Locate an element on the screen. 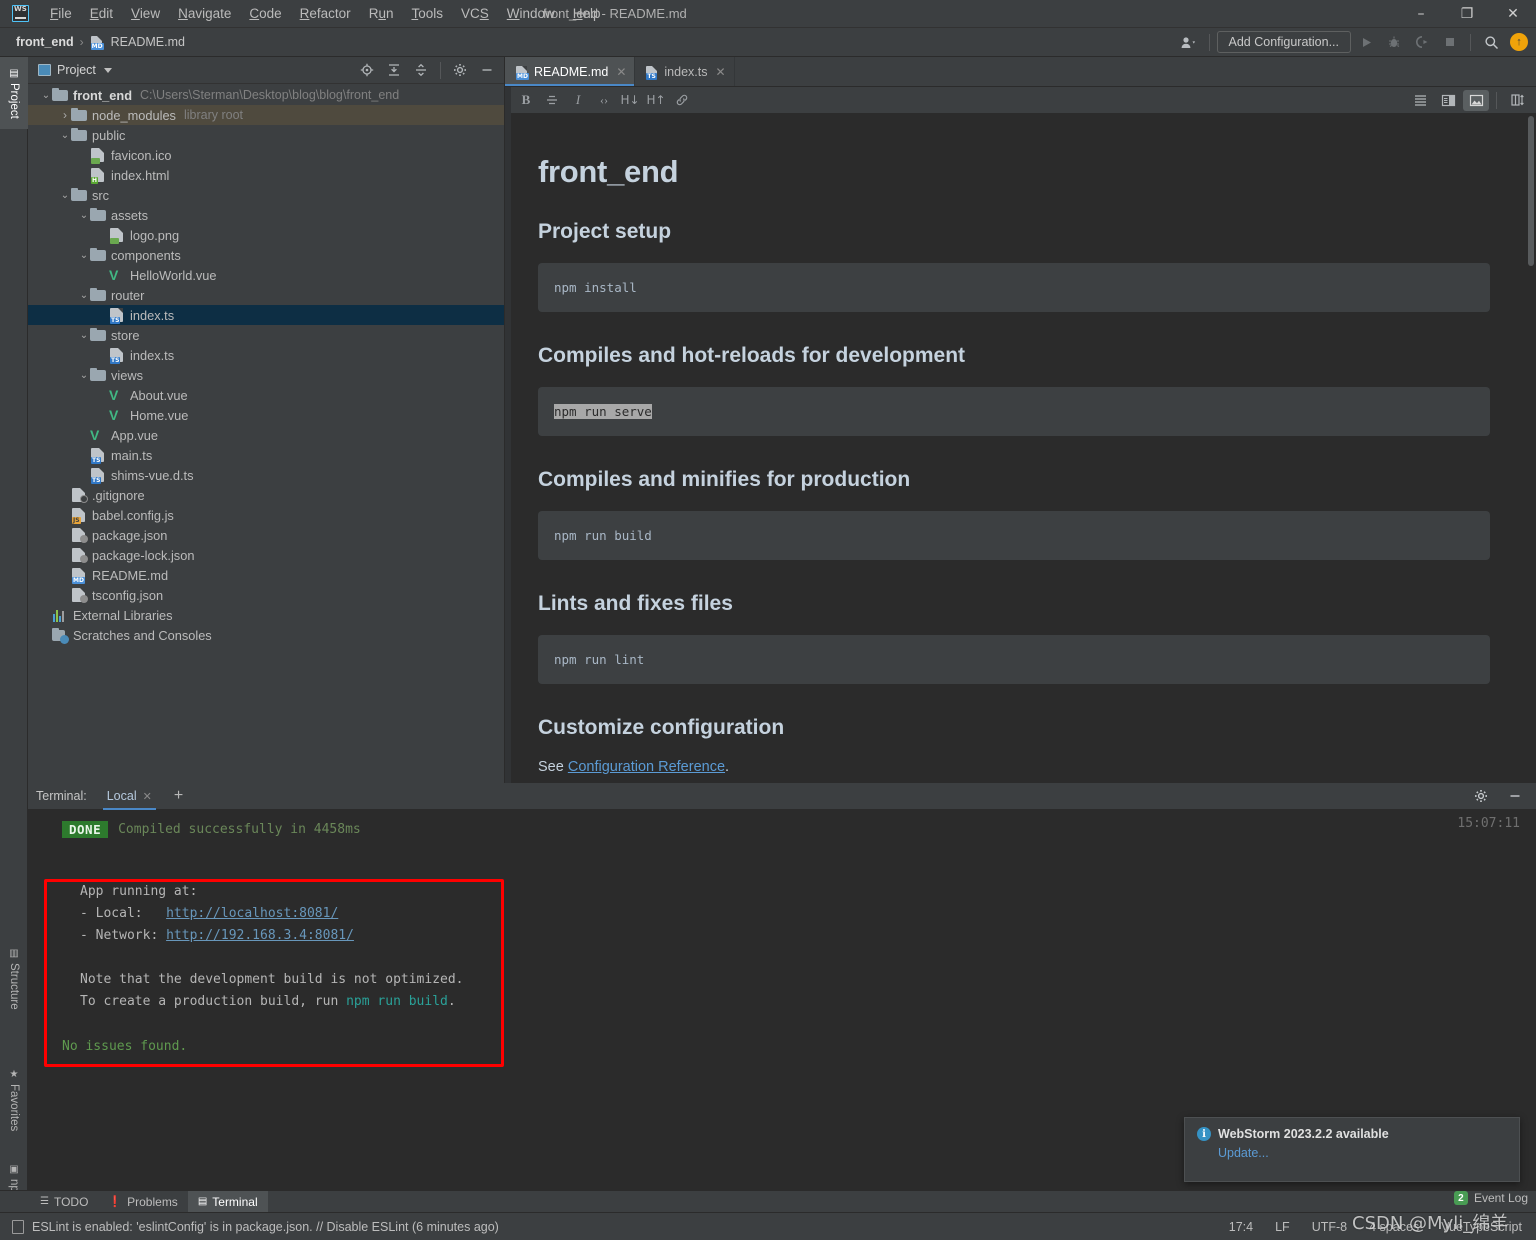 The image size is (1536, 1240). indent-setting: 4 spaces is located at coordinates (1394, 1227).